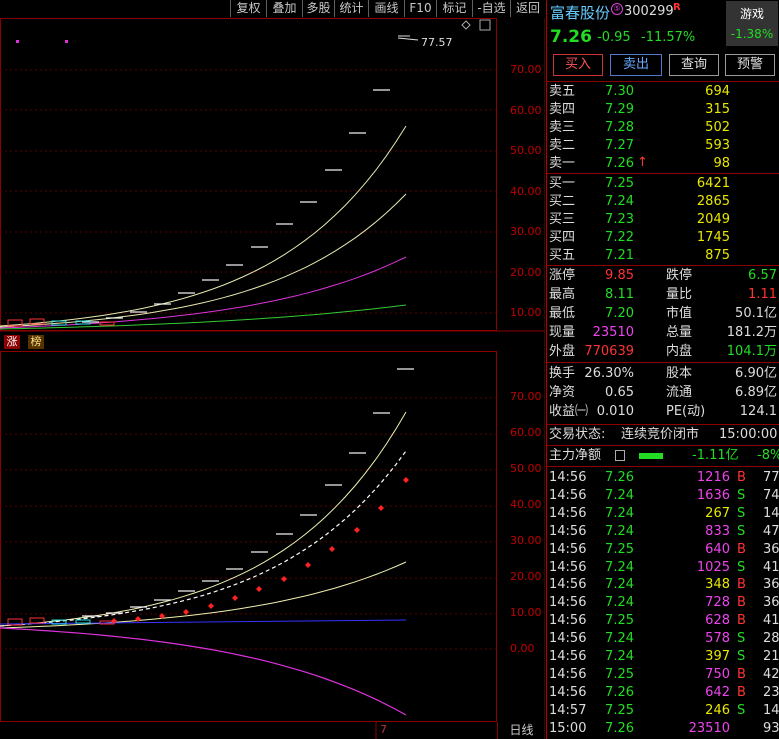 This screenshot has height=739, width=779. Describe the element at coordinates (663, 333) in the screenshot. I see `stat-row: 现量 23510 总量 181.2万` at that location.